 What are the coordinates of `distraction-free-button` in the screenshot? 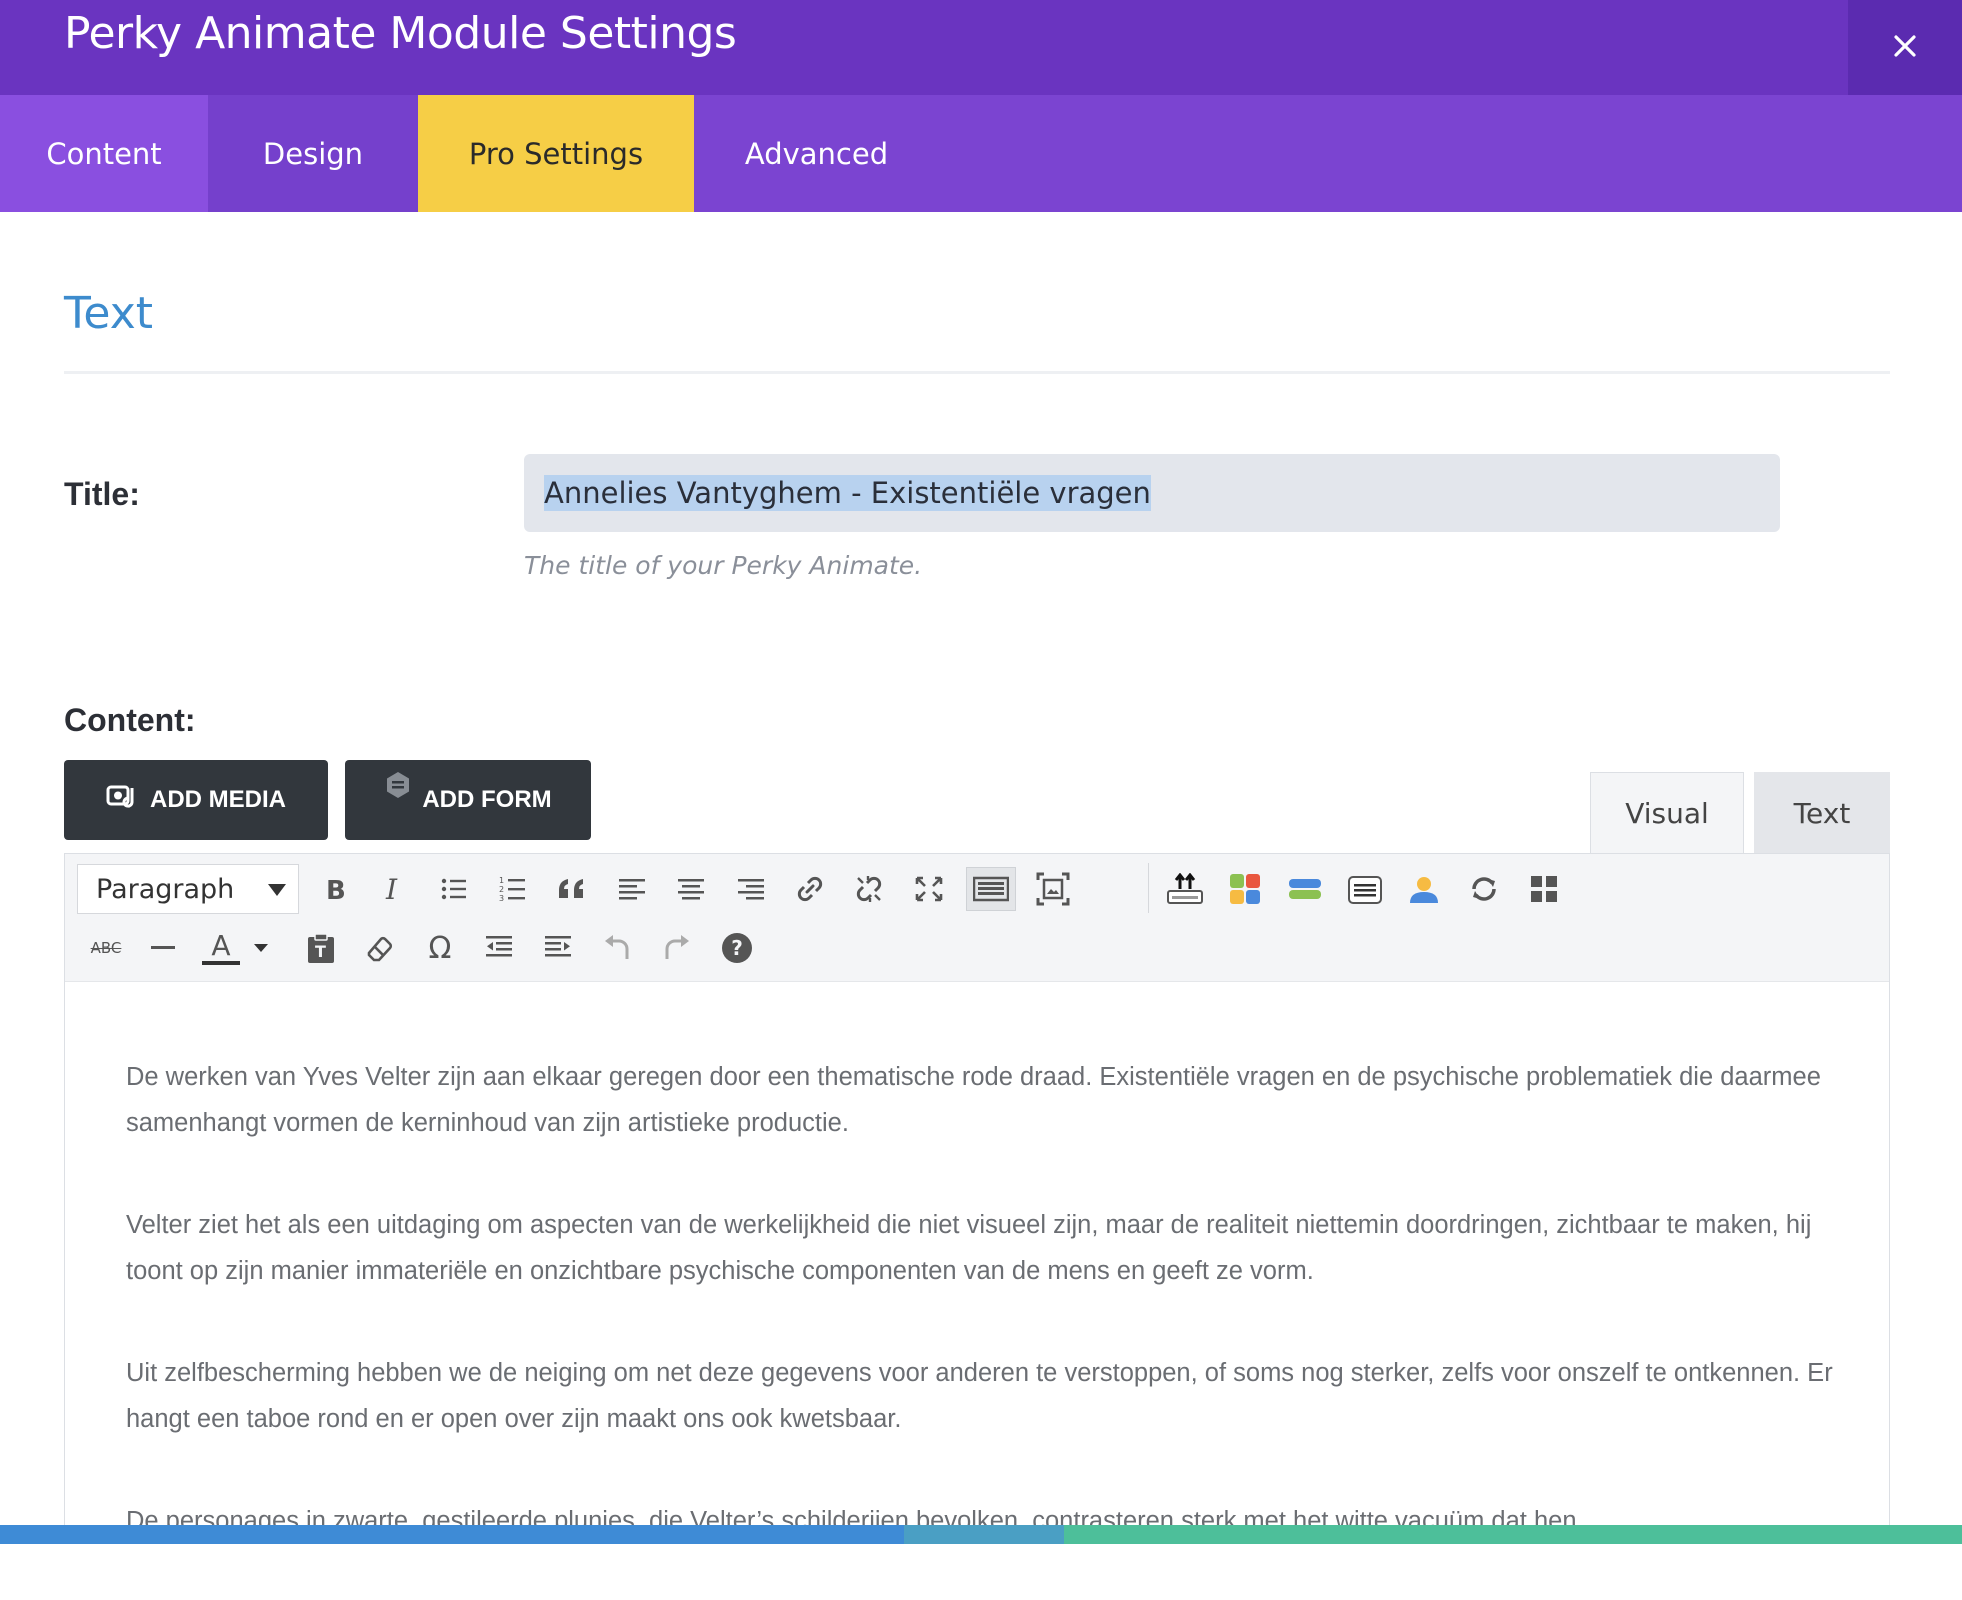 It's located at (1053, 889).